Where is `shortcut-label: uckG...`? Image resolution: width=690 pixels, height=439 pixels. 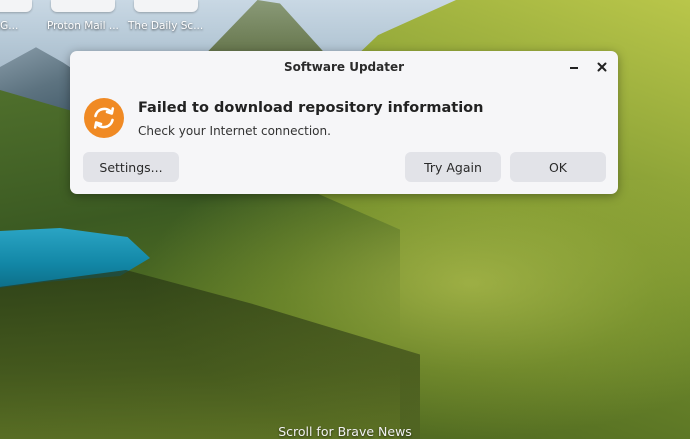
shortcut-label: uckG... is located at coordinates (9, 26).